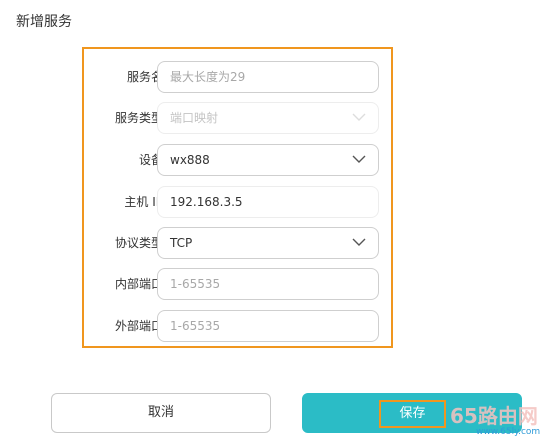 The height and width of the screenshot is (443, 554). What do you see at coordinates (268, 118) in the screenshot?
I see `service-type-select: 端口映射` at bounding box center [268, 118].